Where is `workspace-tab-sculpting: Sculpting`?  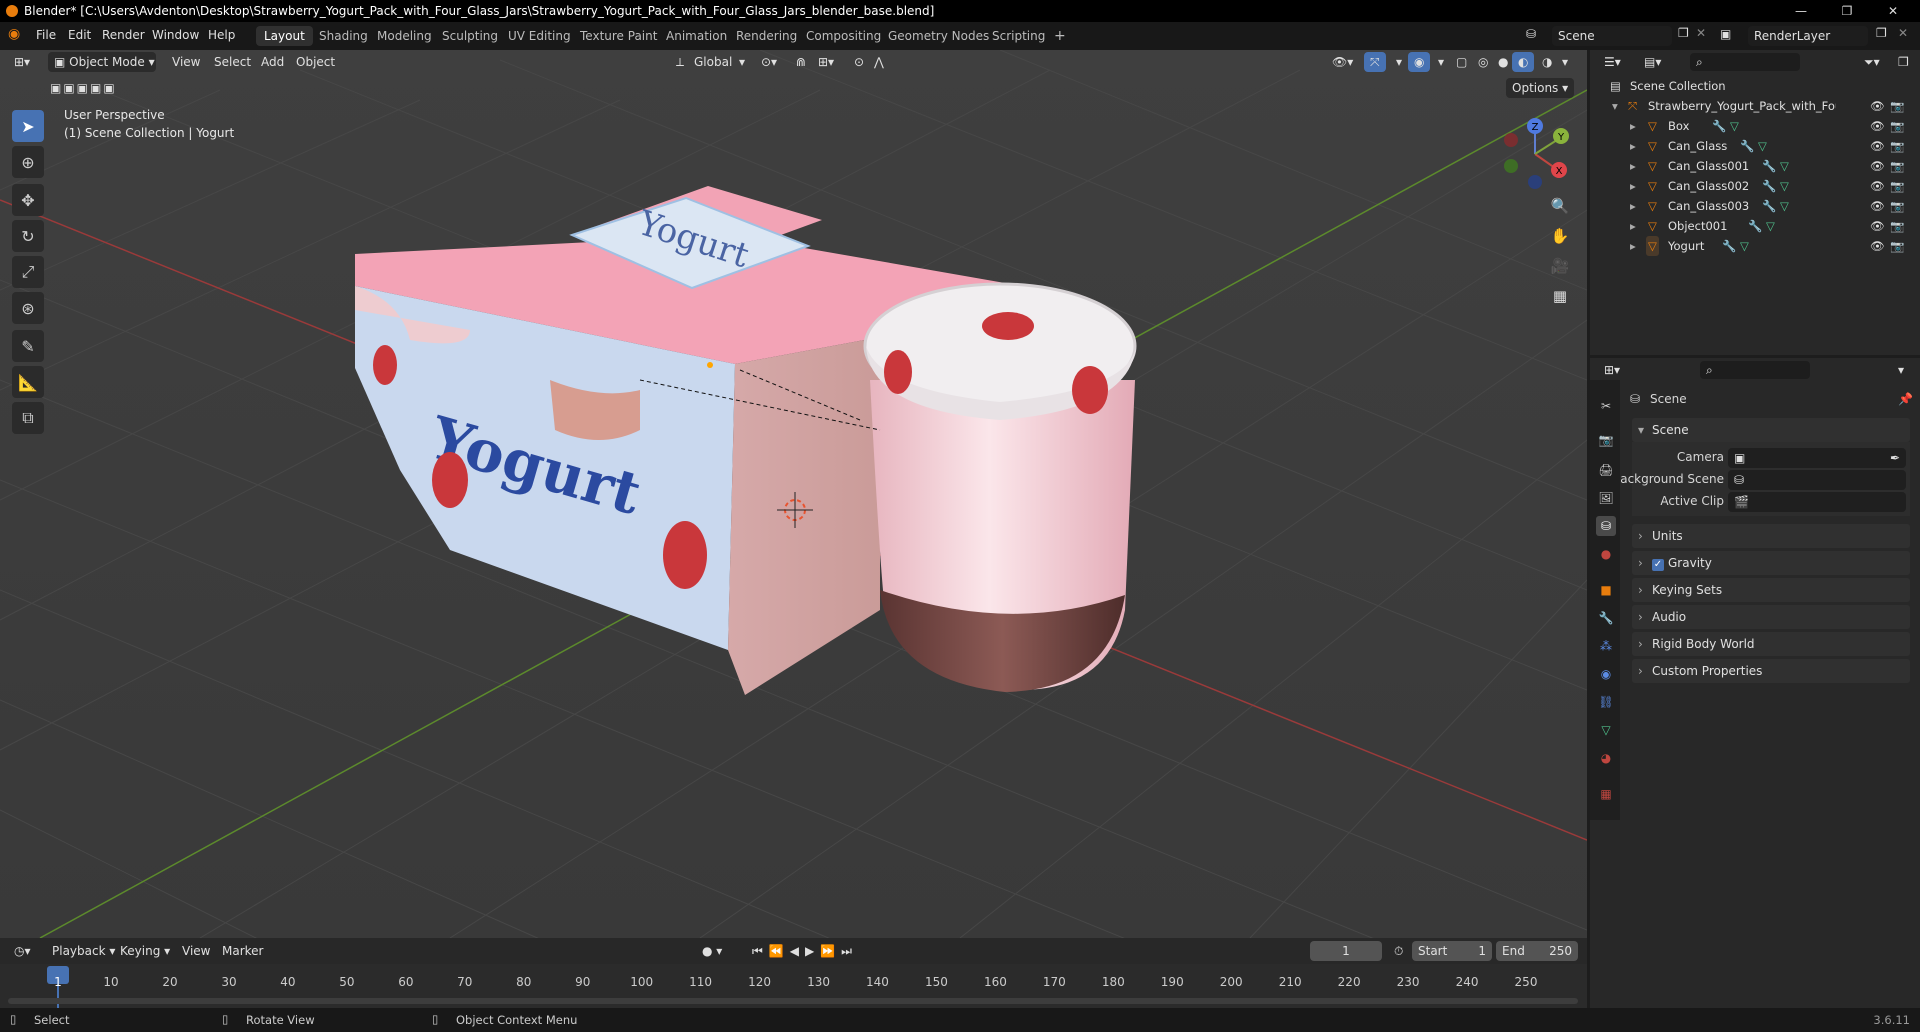 workspace-tab-sculpting: Sculpting is located at coordinates (470, 36).